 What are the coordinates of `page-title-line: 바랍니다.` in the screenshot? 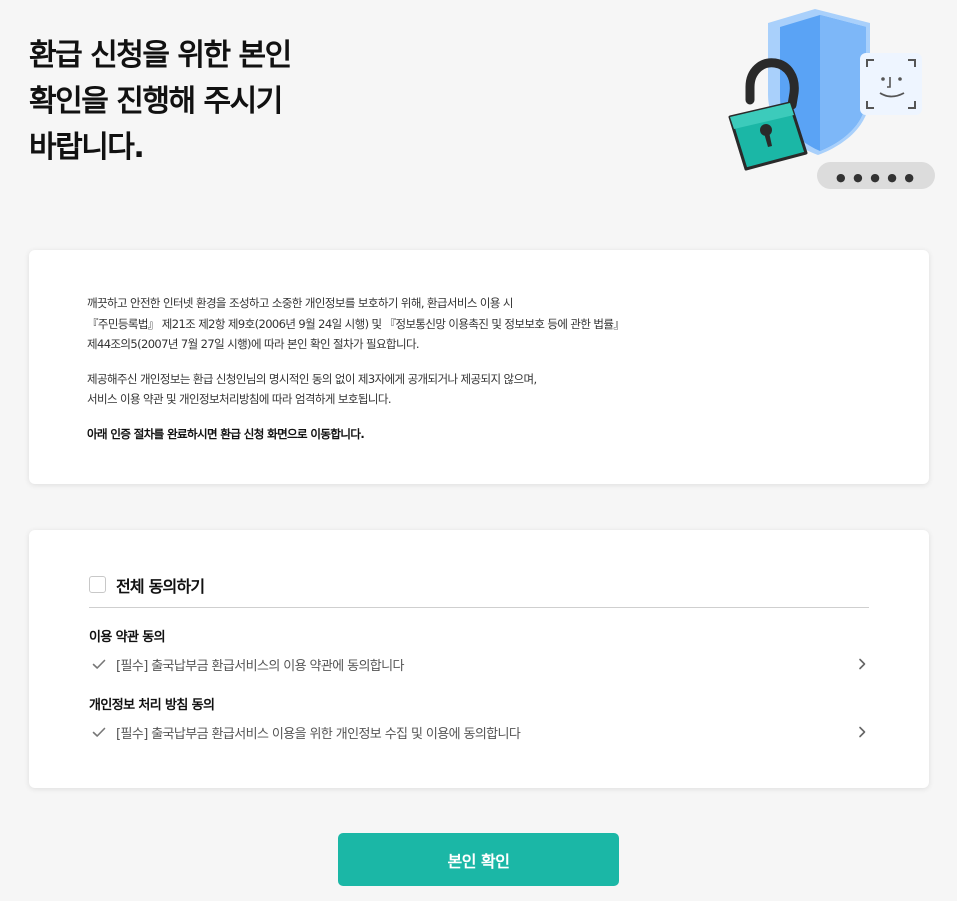 It's located at (87, 147).